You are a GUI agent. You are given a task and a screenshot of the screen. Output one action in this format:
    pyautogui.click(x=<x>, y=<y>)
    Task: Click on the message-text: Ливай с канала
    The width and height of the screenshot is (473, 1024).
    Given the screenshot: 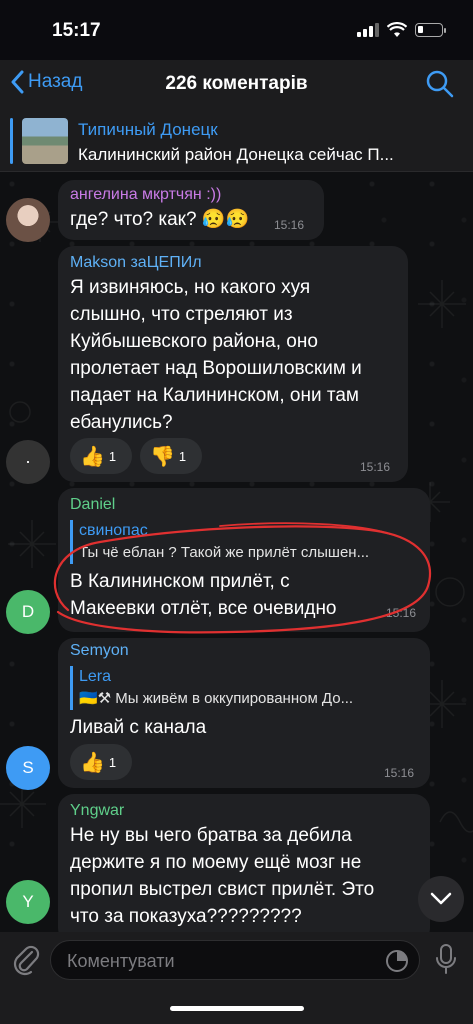 What is the action you would take?
    pyautogui.click(x=138, y=727)
    